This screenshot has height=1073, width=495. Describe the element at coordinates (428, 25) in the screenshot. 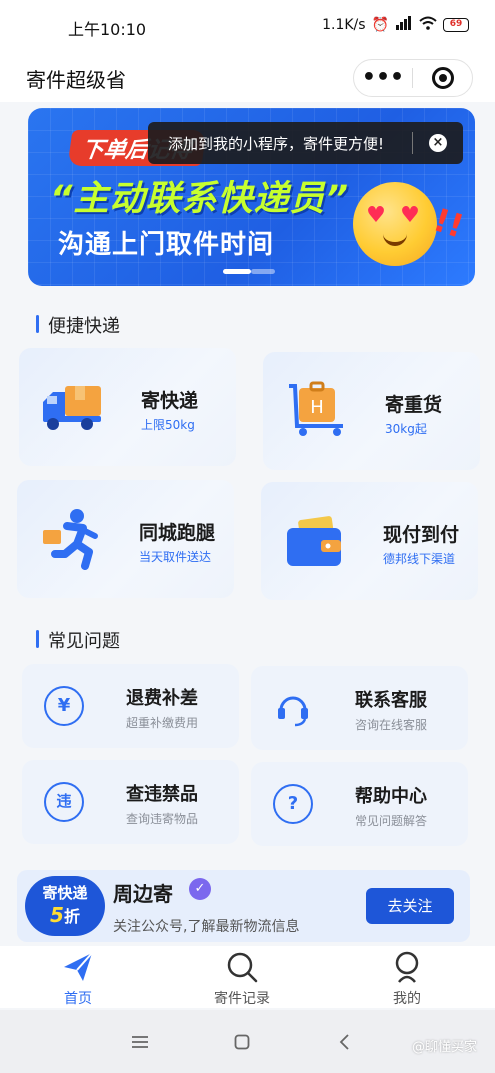

I see `wifi-icon` at that location.